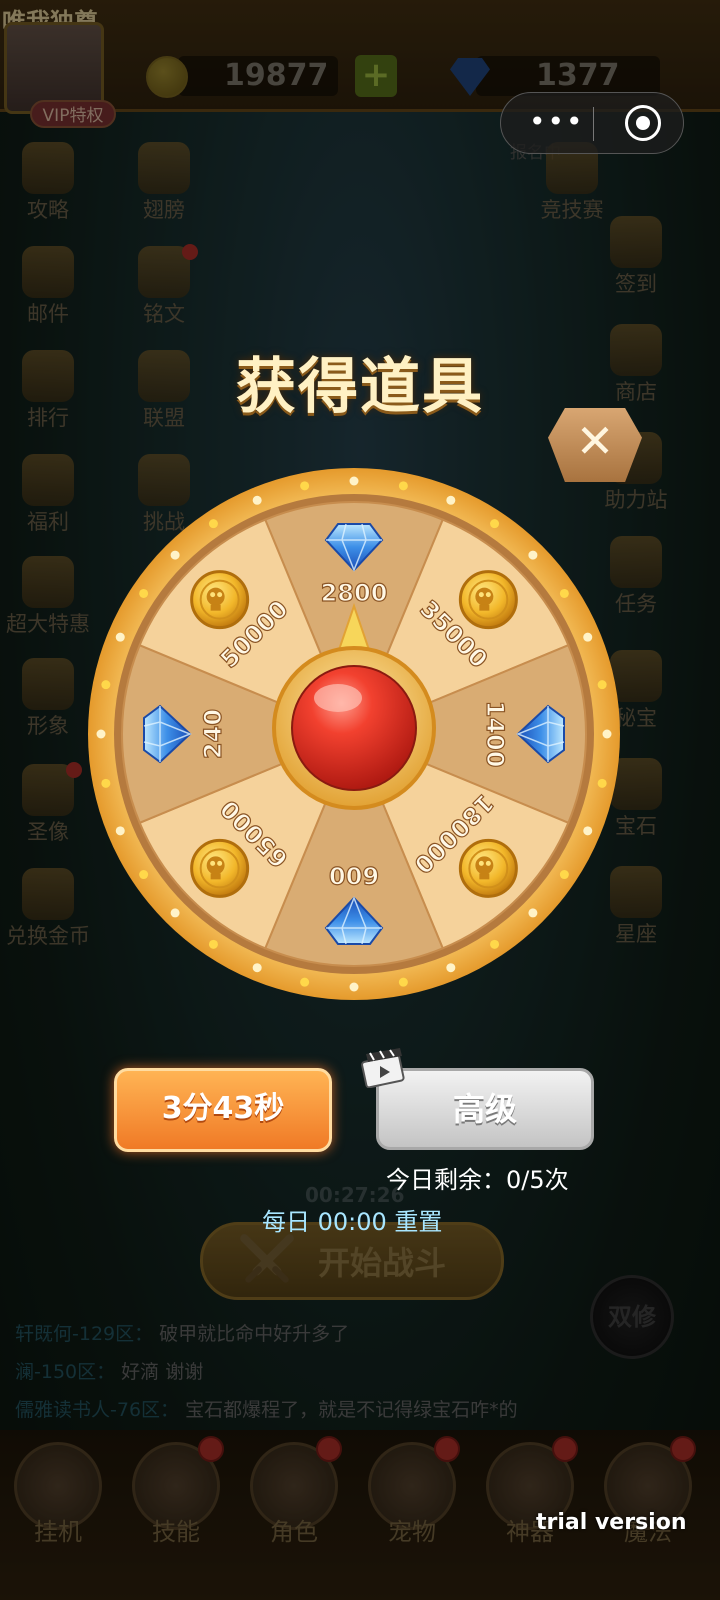 The width and height of the screenshot is (720, 1600). I want to click on mini-program-capsule: •••, so click(592, 123).